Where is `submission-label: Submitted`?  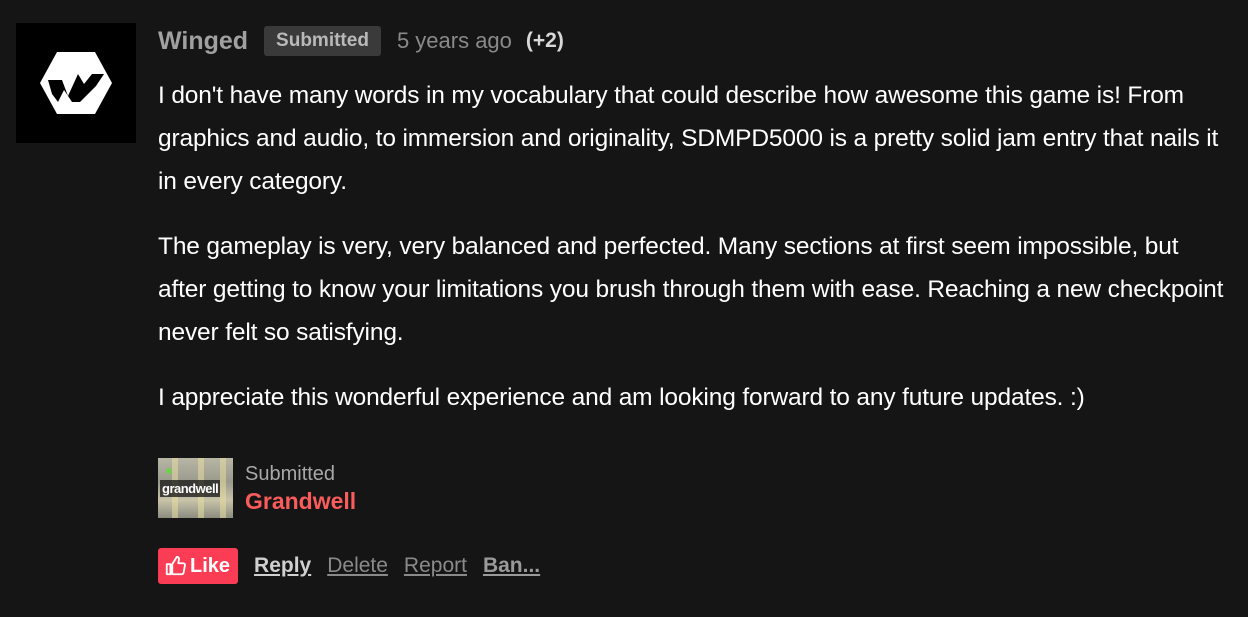
submission-label: Submitted is located at coordinates (290, 474).